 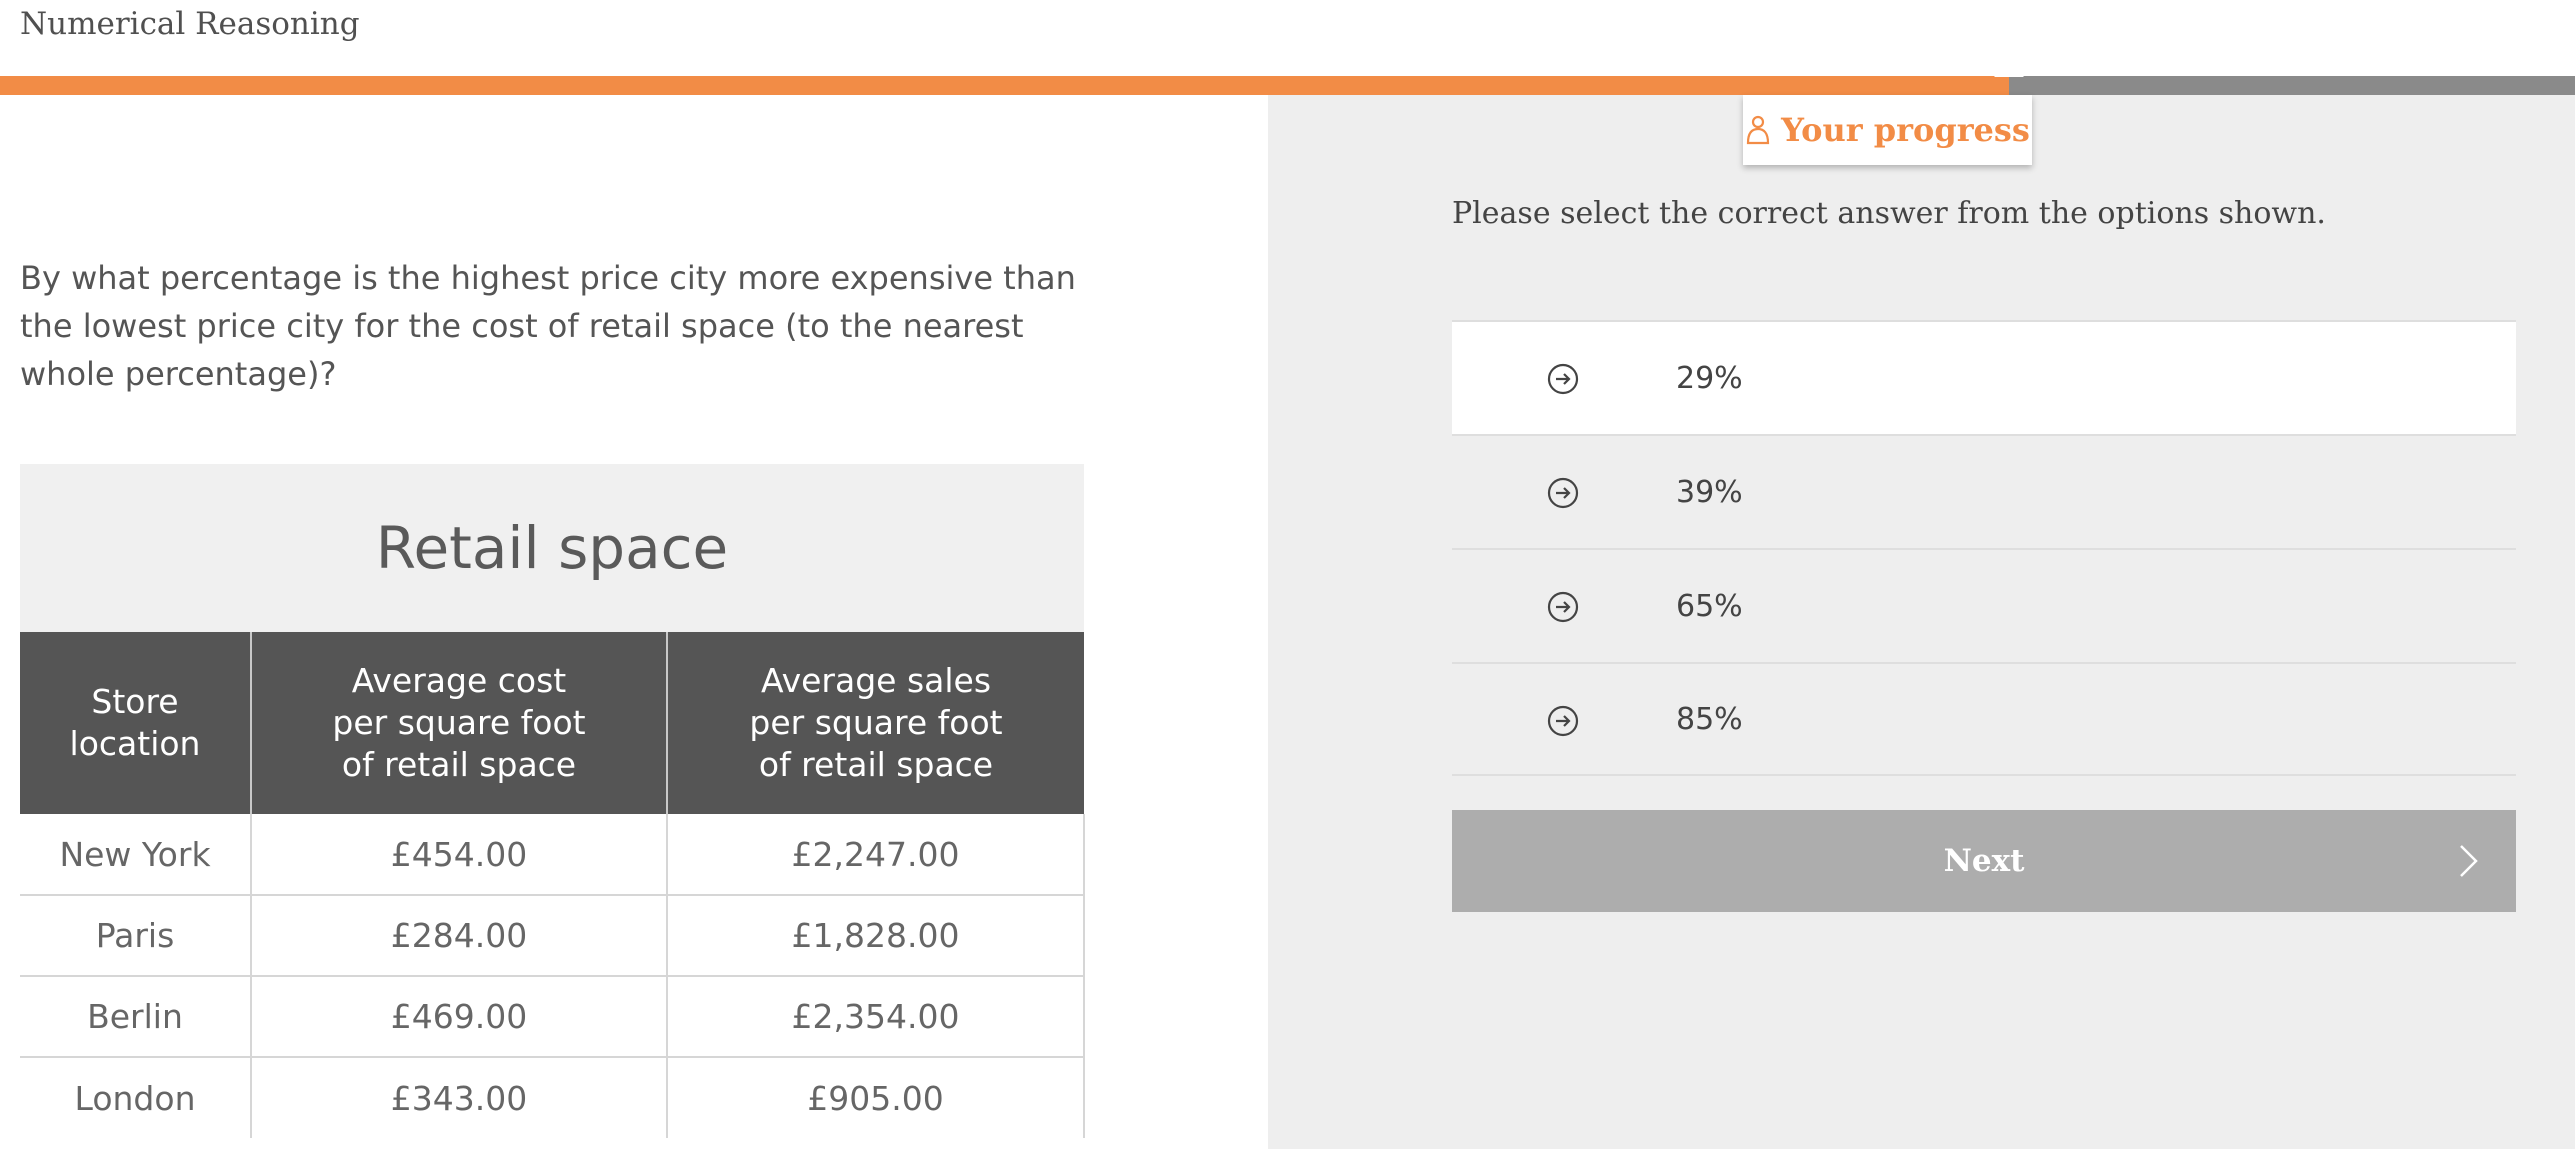 What do you see at coordinates (136, 855) in the screenshot?
I see `table-cell: New York` at bounding box center [136, 855].